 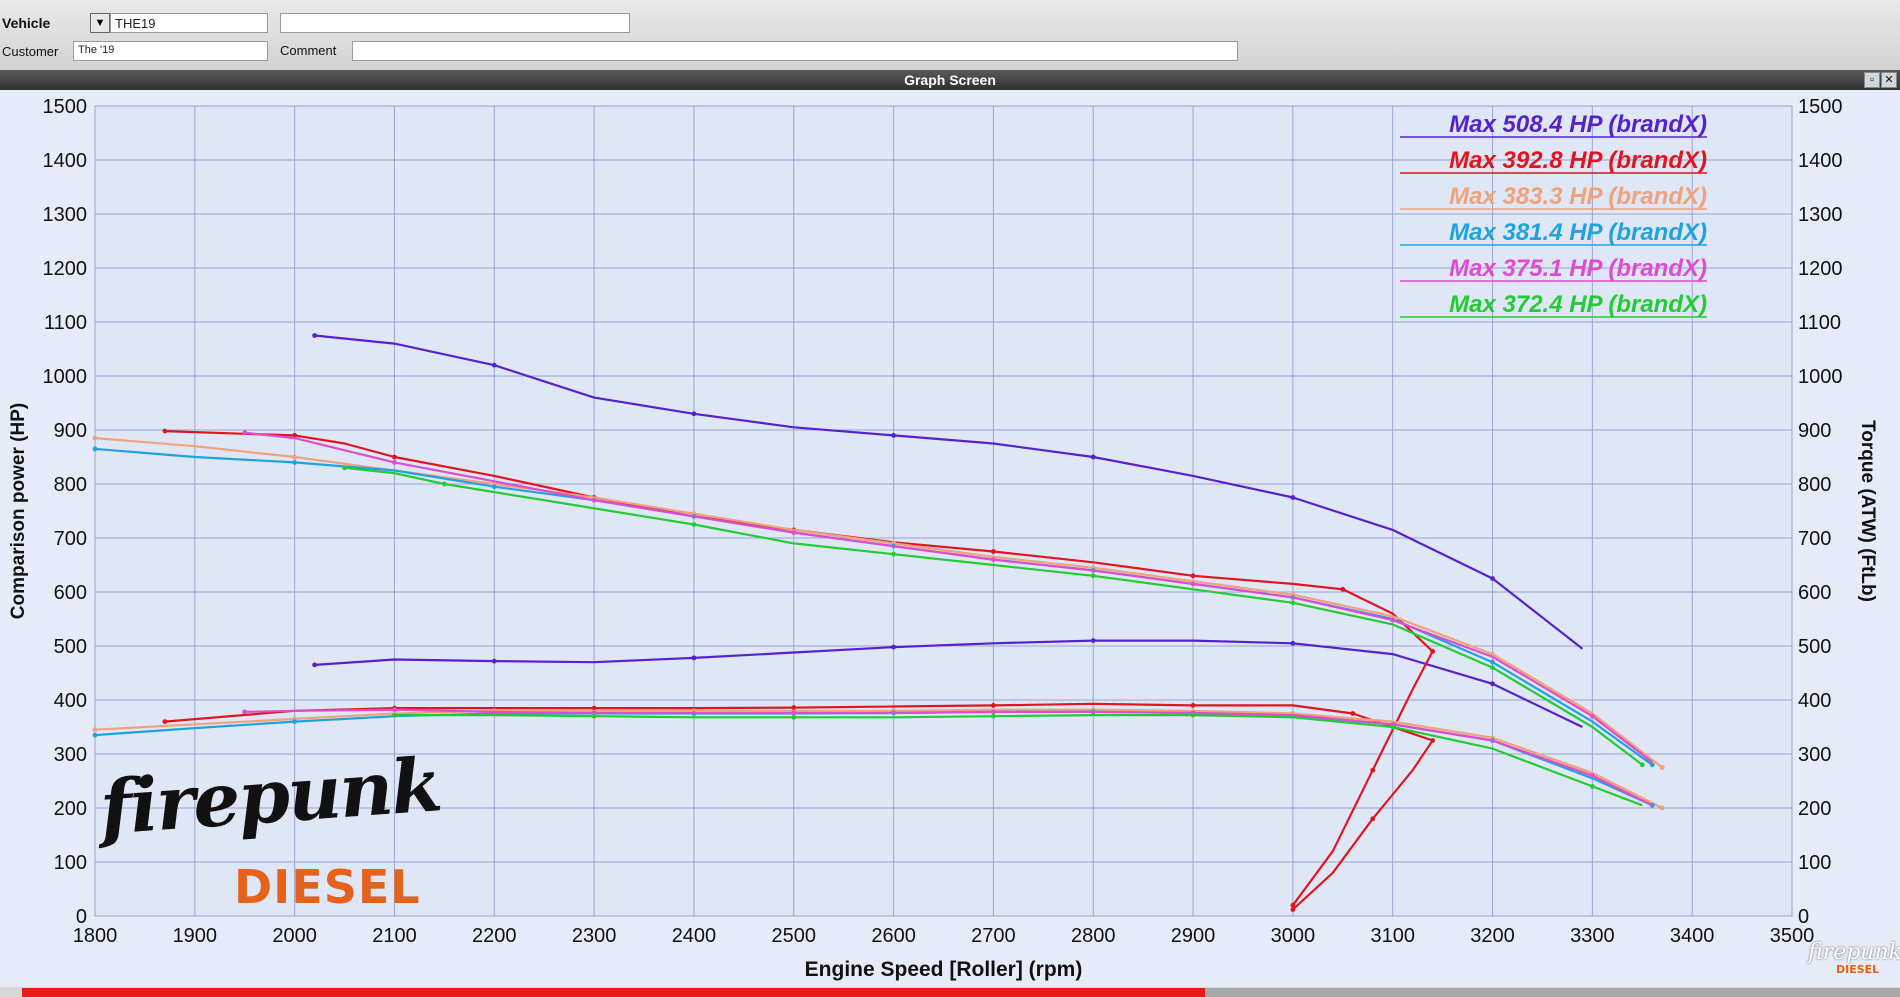 I want to click on x-tick-label: 2600, so click(x=893, y=936).